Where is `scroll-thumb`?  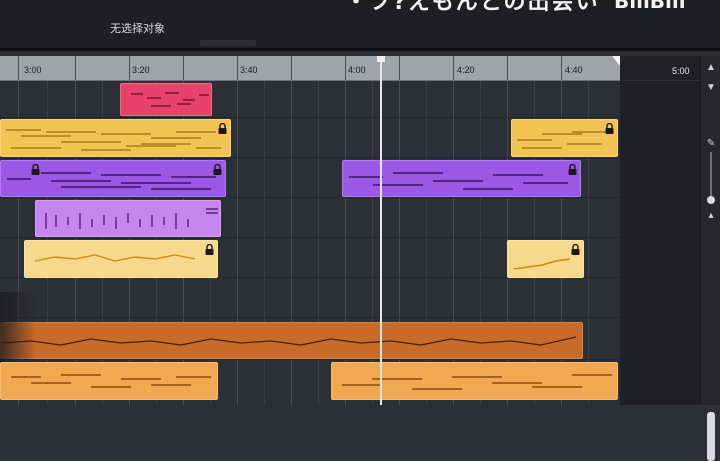
scroll-thumb is located at coordinates (711, 436).